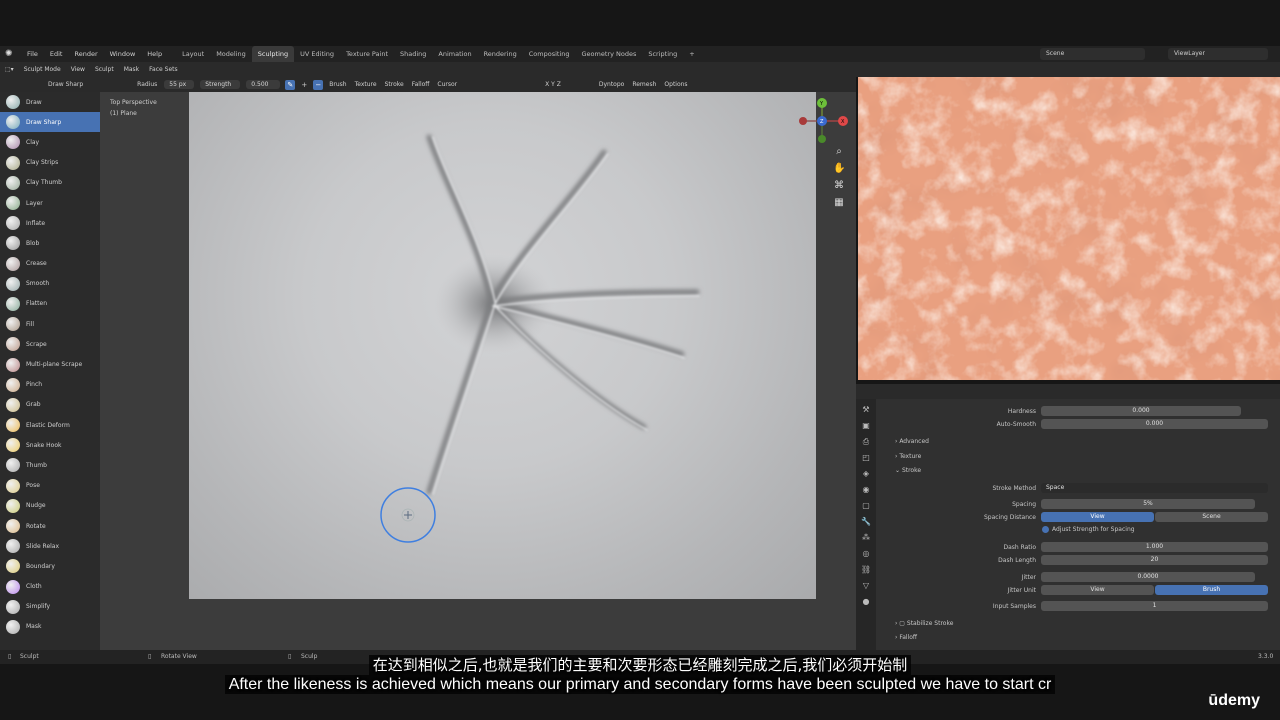  I want to click on tool-multi-plane-scrape: Multi-plane Scrape, so click(50, 364).